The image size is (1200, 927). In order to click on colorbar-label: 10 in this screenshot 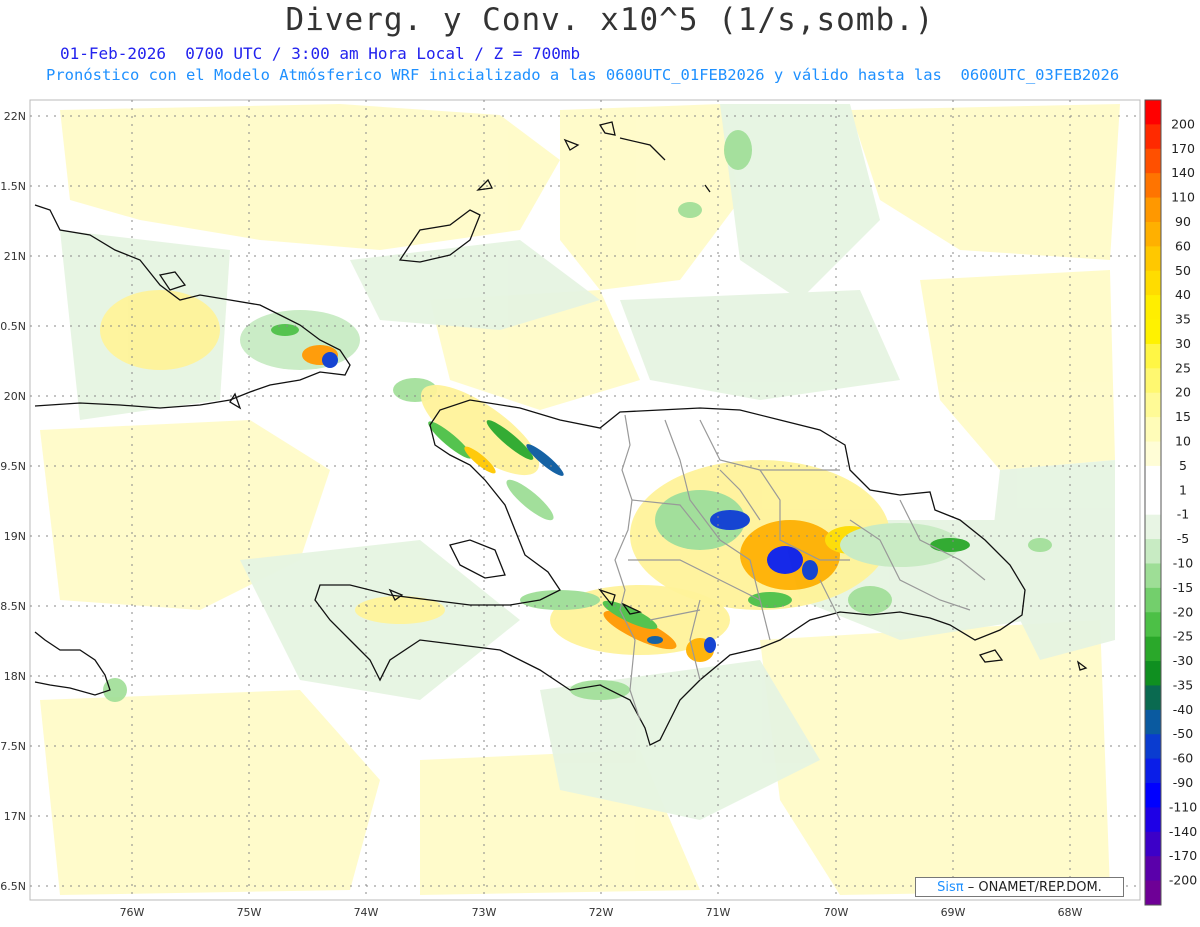, I will do `click(1183, 441)`.